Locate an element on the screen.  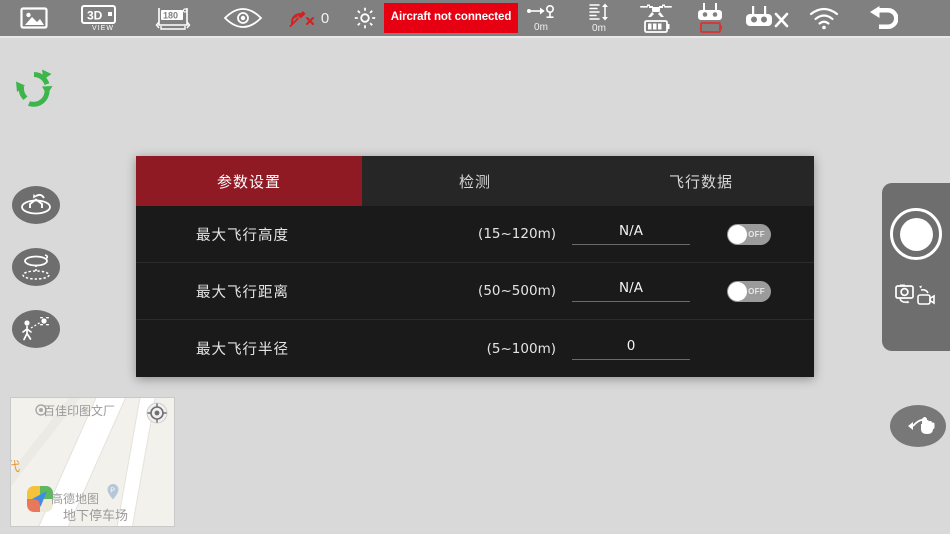
tab-detection: 检测 is located at coordinates (475, 181).